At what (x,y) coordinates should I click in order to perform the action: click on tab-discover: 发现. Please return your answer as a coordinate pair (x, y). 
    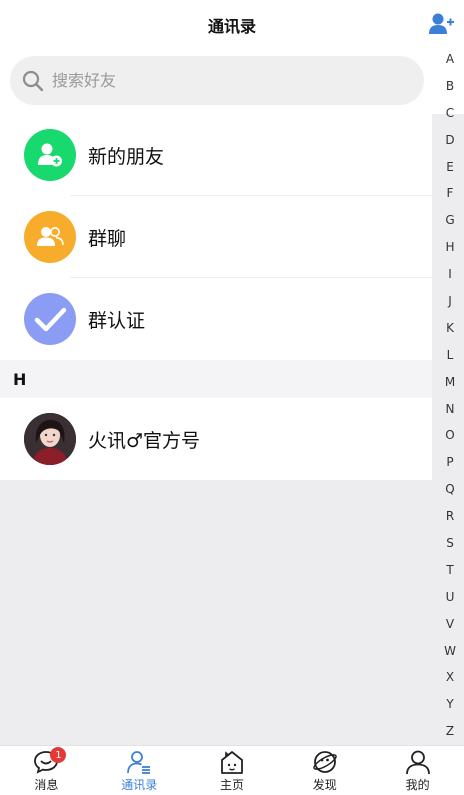
    Looking at the image, I should click on (324, 770).